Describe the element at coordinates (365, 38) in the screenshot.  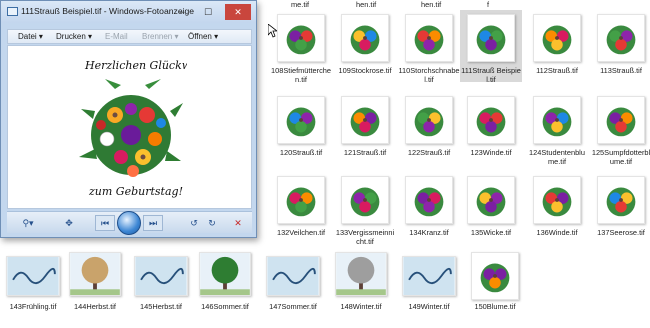
I see `hollyhock-icon` at that location.